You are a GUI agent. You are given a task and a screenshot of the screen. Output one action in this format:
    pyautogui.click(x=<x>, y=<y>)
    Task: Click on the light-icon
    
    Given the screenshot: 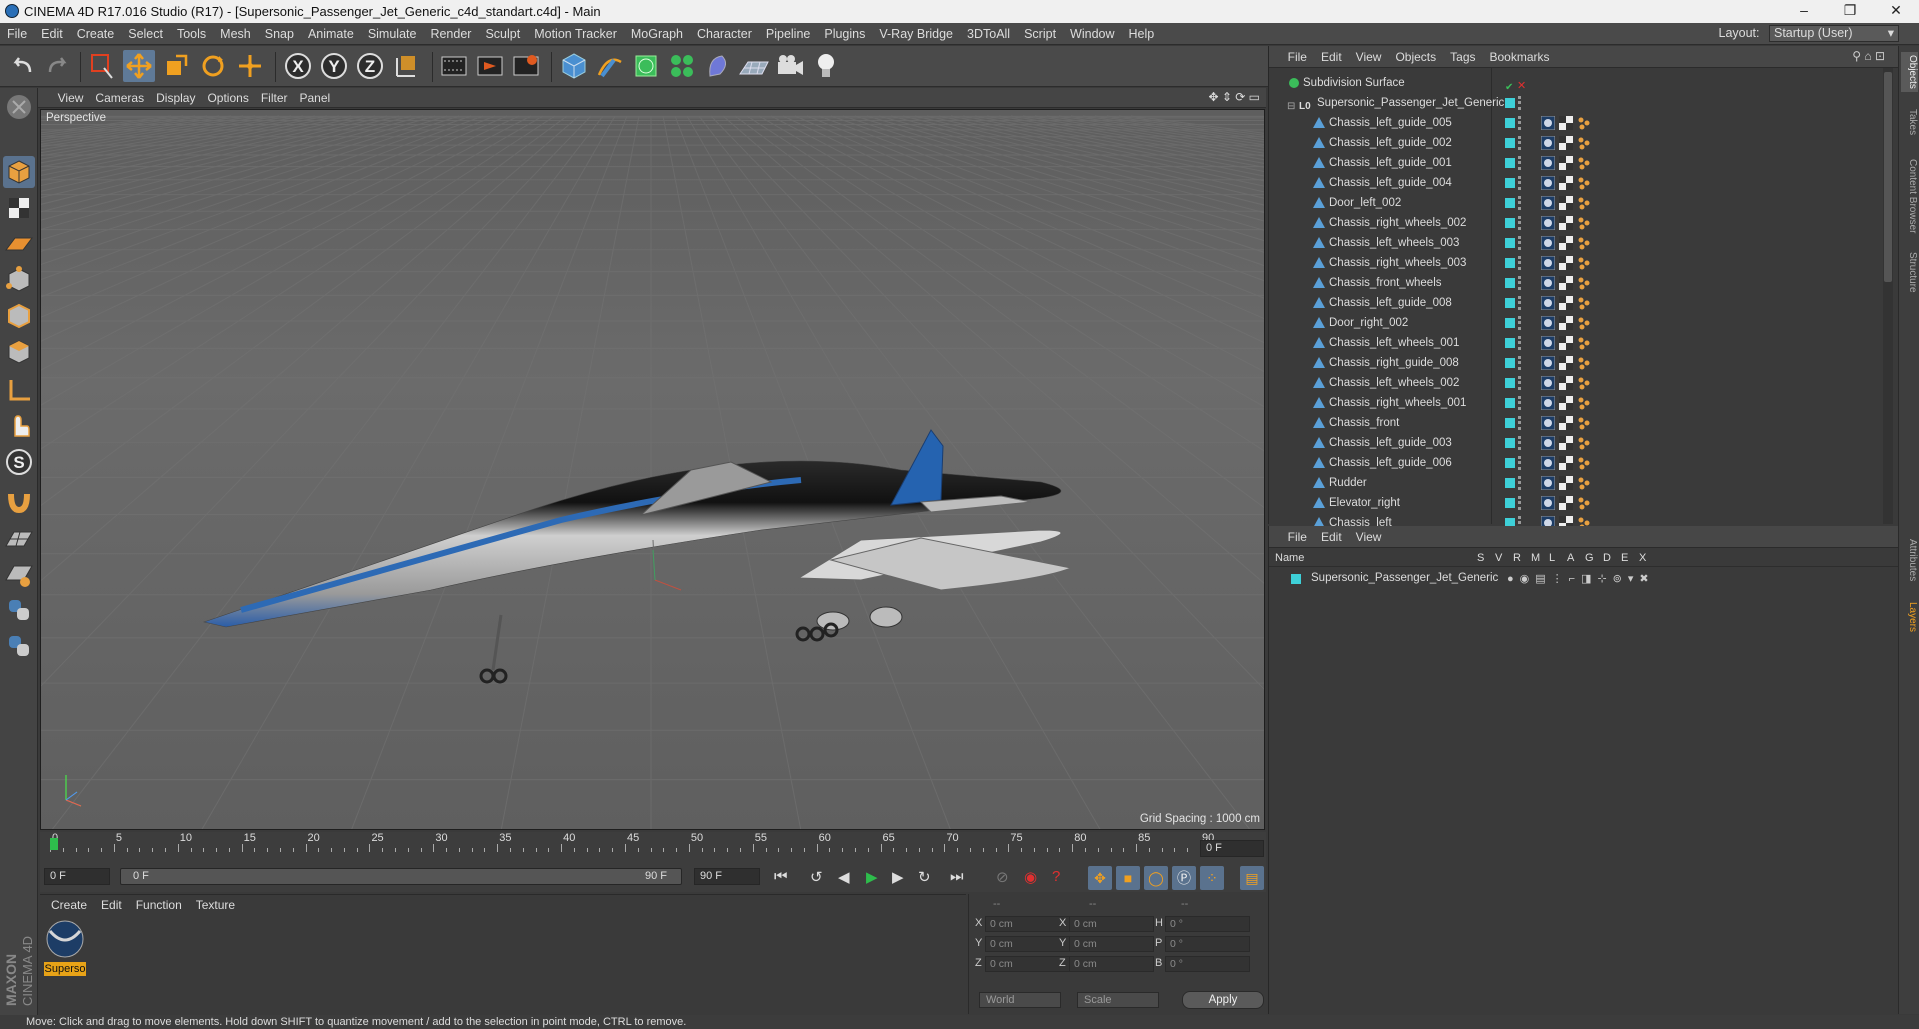 What is the action you would take?
    pyautogui.click(x=826, y=66)
    